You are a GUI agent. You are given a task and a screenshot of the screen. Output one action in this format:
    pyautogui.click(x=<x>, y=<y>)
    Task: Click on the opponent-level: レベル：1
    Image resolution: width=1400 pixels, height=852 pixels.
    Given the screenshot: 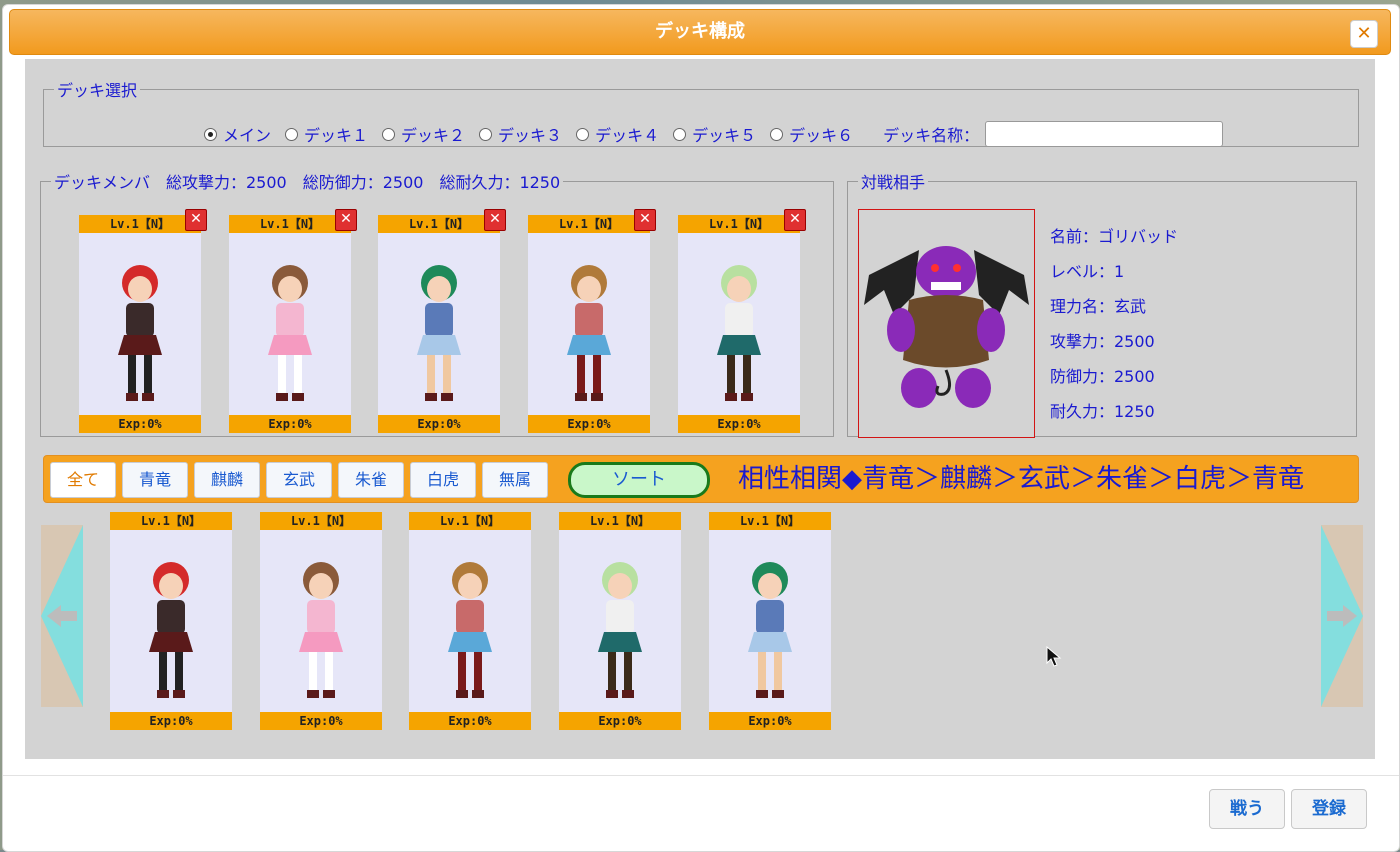 What is the action you would take?
    pyautogui.click(x=1087, y=271)
    